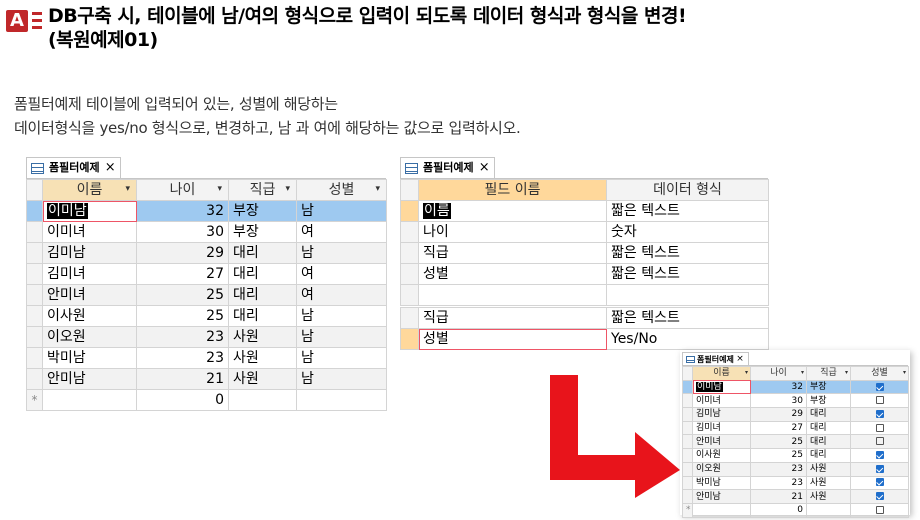 This screenshot has height=520, width=920. What do you see at coordinates (182, 253) in the screenshot?
I see `cell-age: 29` at bounding box center [182, 253].